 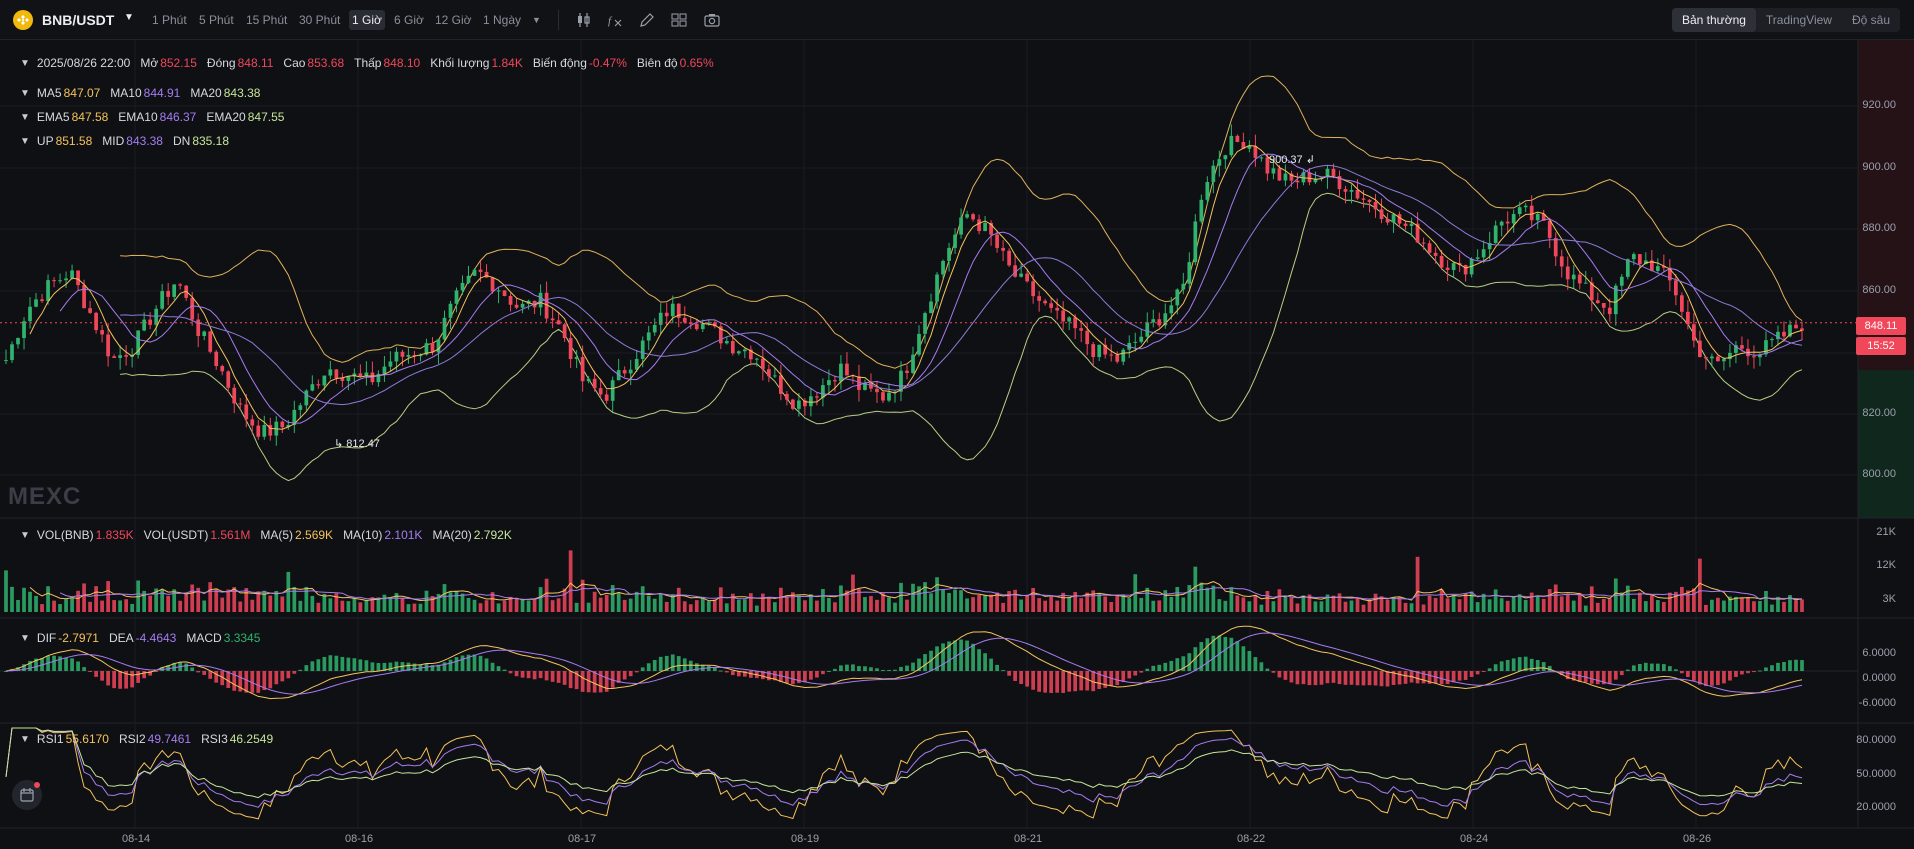 I want to click on layout-icon, so click(x=679, y=20).